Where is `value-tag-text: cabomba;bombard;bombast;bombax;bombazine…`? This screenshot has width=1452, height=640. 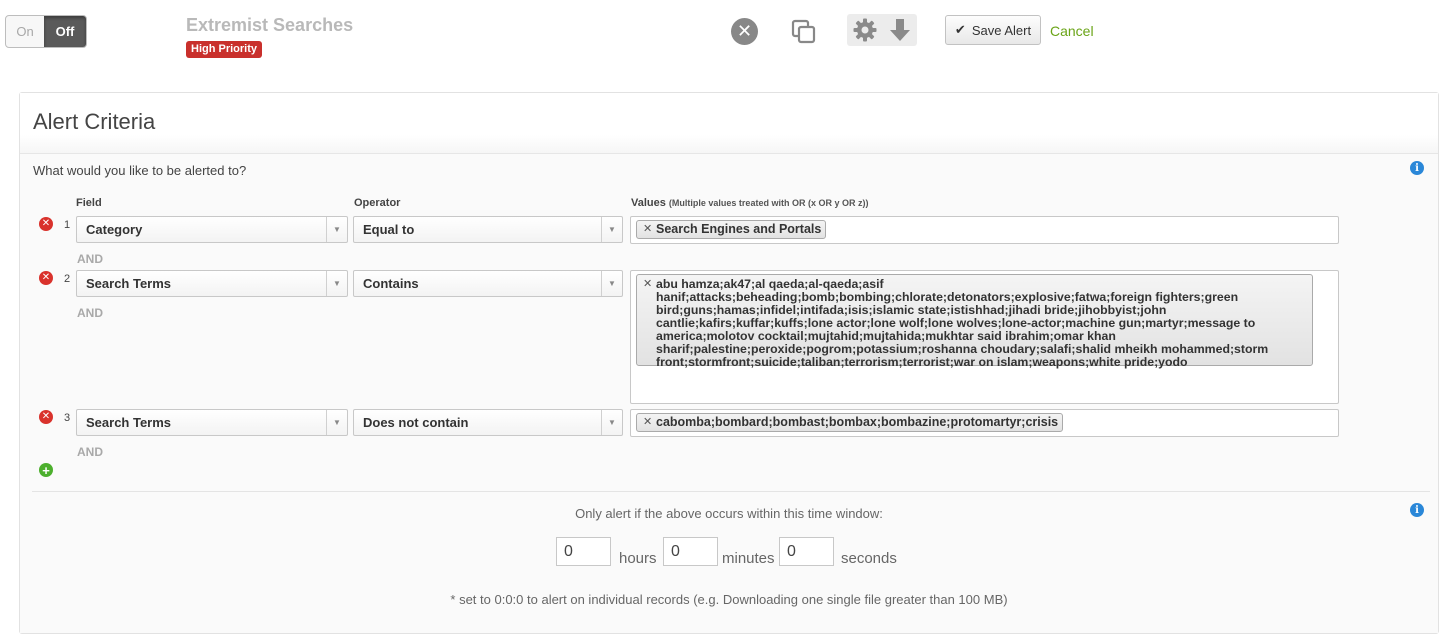 value-tag-text: cabomba;bombard;bombast;bombax;bombazine… is located at coordinates (857, 422).